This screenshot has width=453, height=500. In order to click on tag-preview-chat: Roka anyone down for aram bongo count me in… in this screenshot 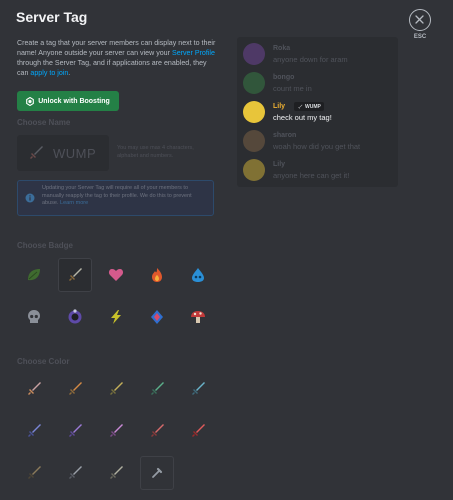, I will do `click(317, 112)`.